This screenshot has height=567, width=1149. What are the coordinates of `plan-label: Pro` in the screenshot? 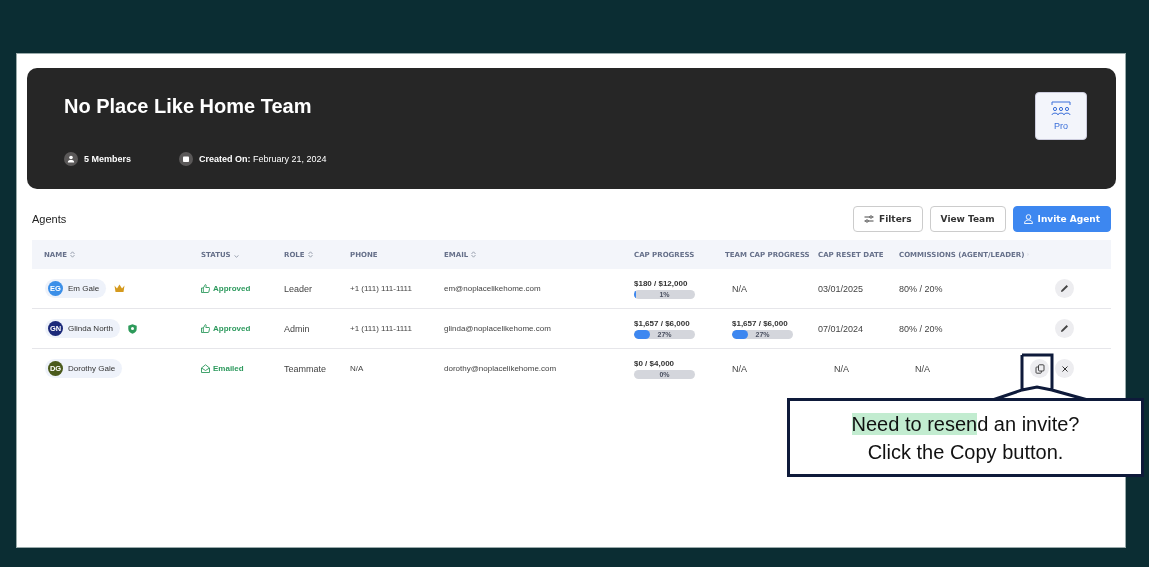 It's located at (1061, 126).